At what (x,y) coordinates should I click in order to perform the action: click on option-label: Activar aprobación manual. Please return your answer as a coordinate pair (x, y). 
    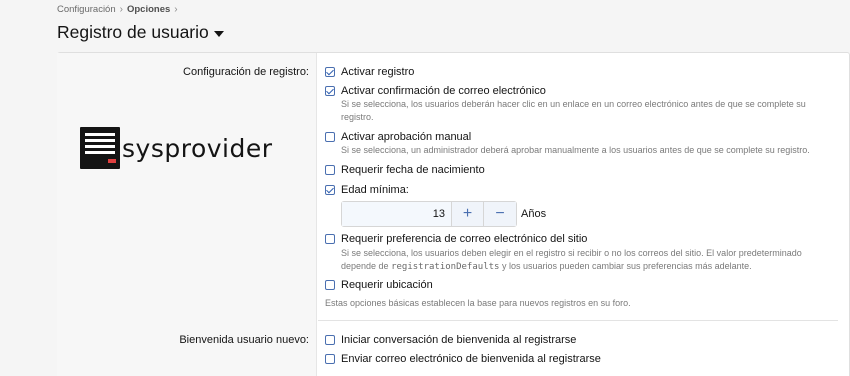
    Looking at the image, I should click on (406, 137).